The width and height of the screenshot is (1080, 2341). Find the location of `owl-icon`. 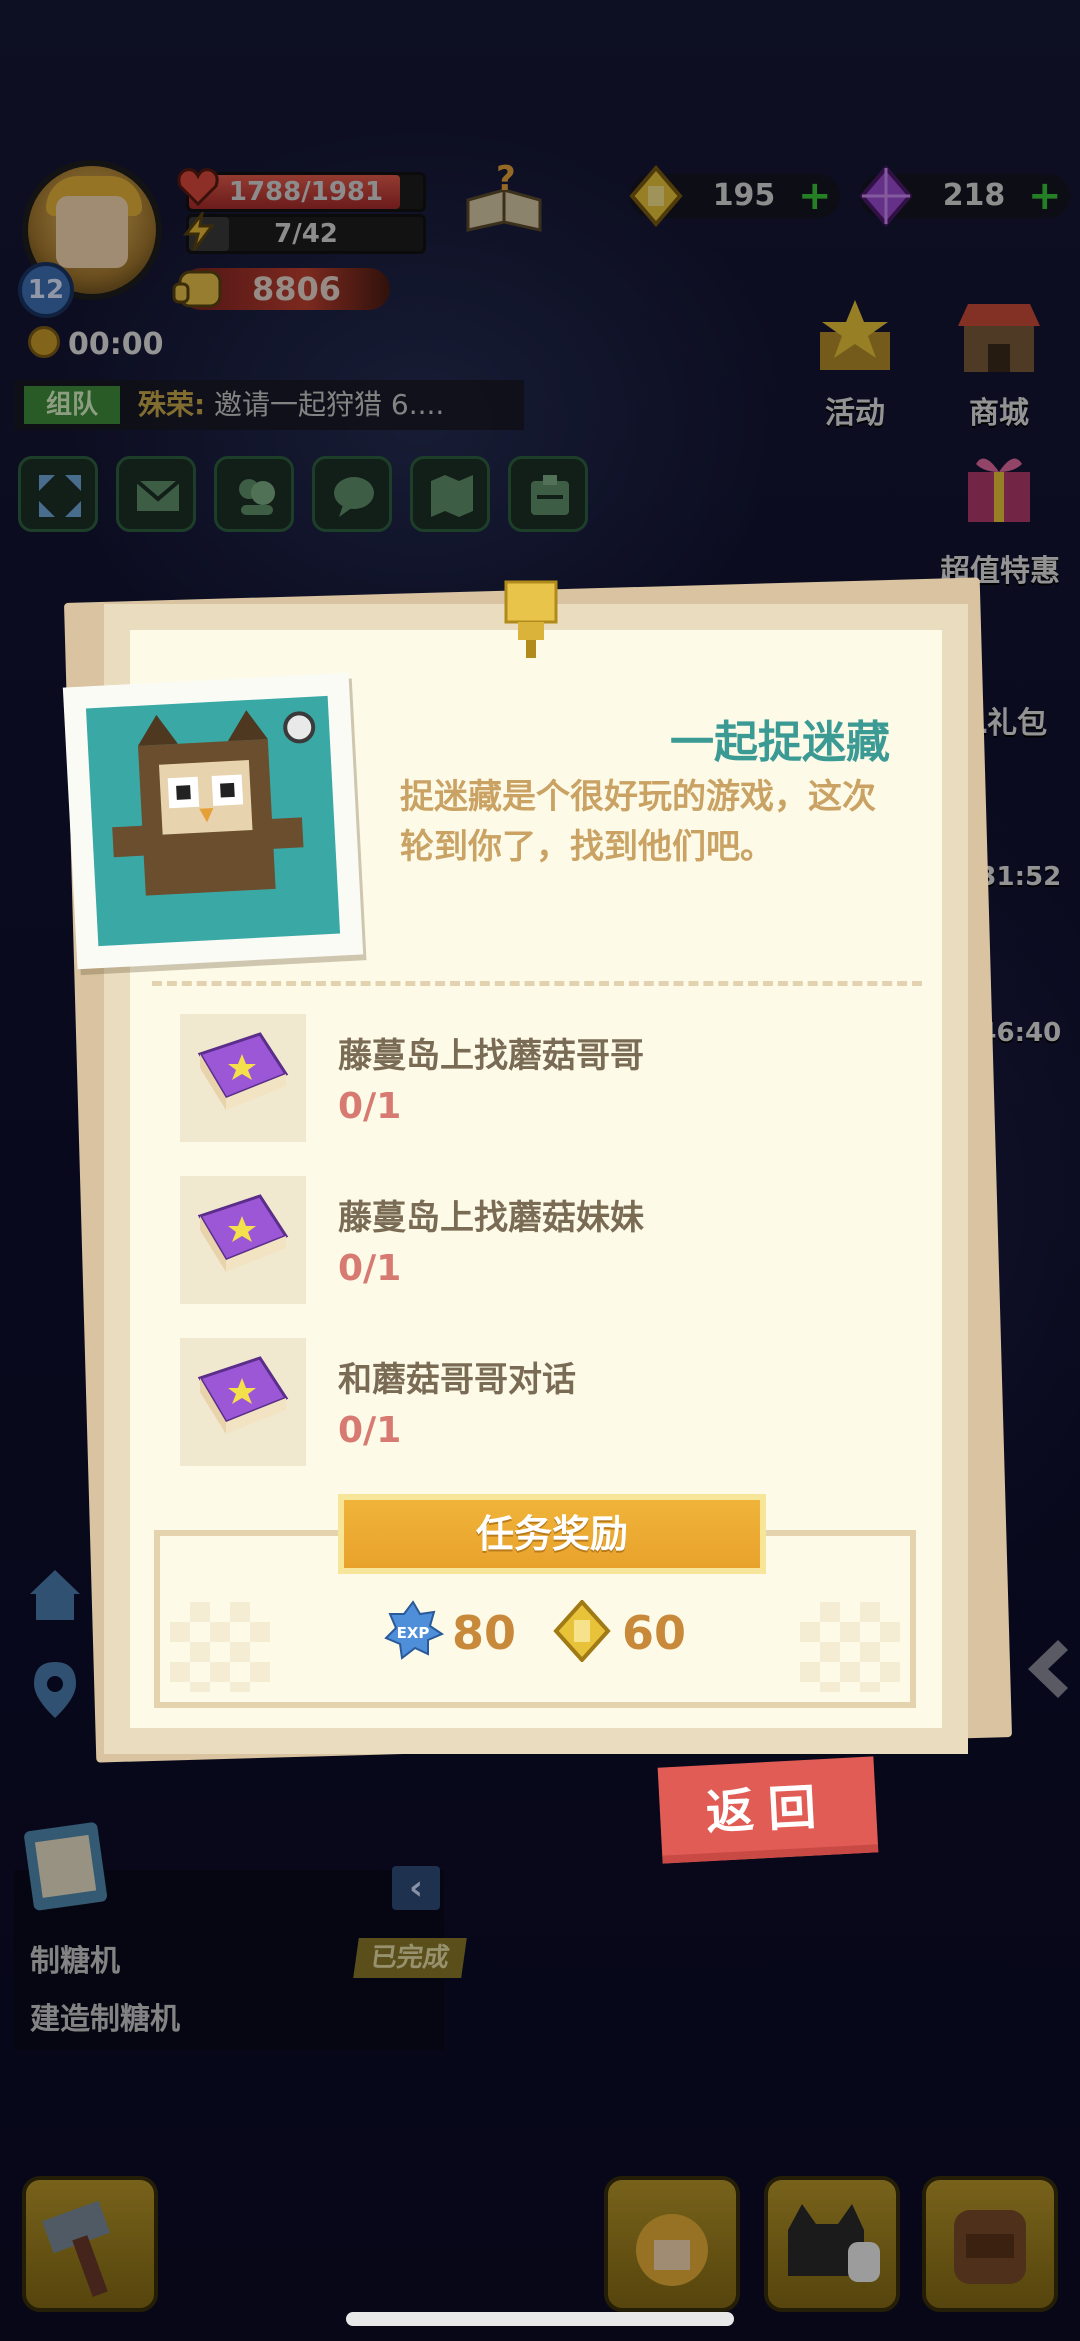

owl-icon is located at coordinates (214, 803).